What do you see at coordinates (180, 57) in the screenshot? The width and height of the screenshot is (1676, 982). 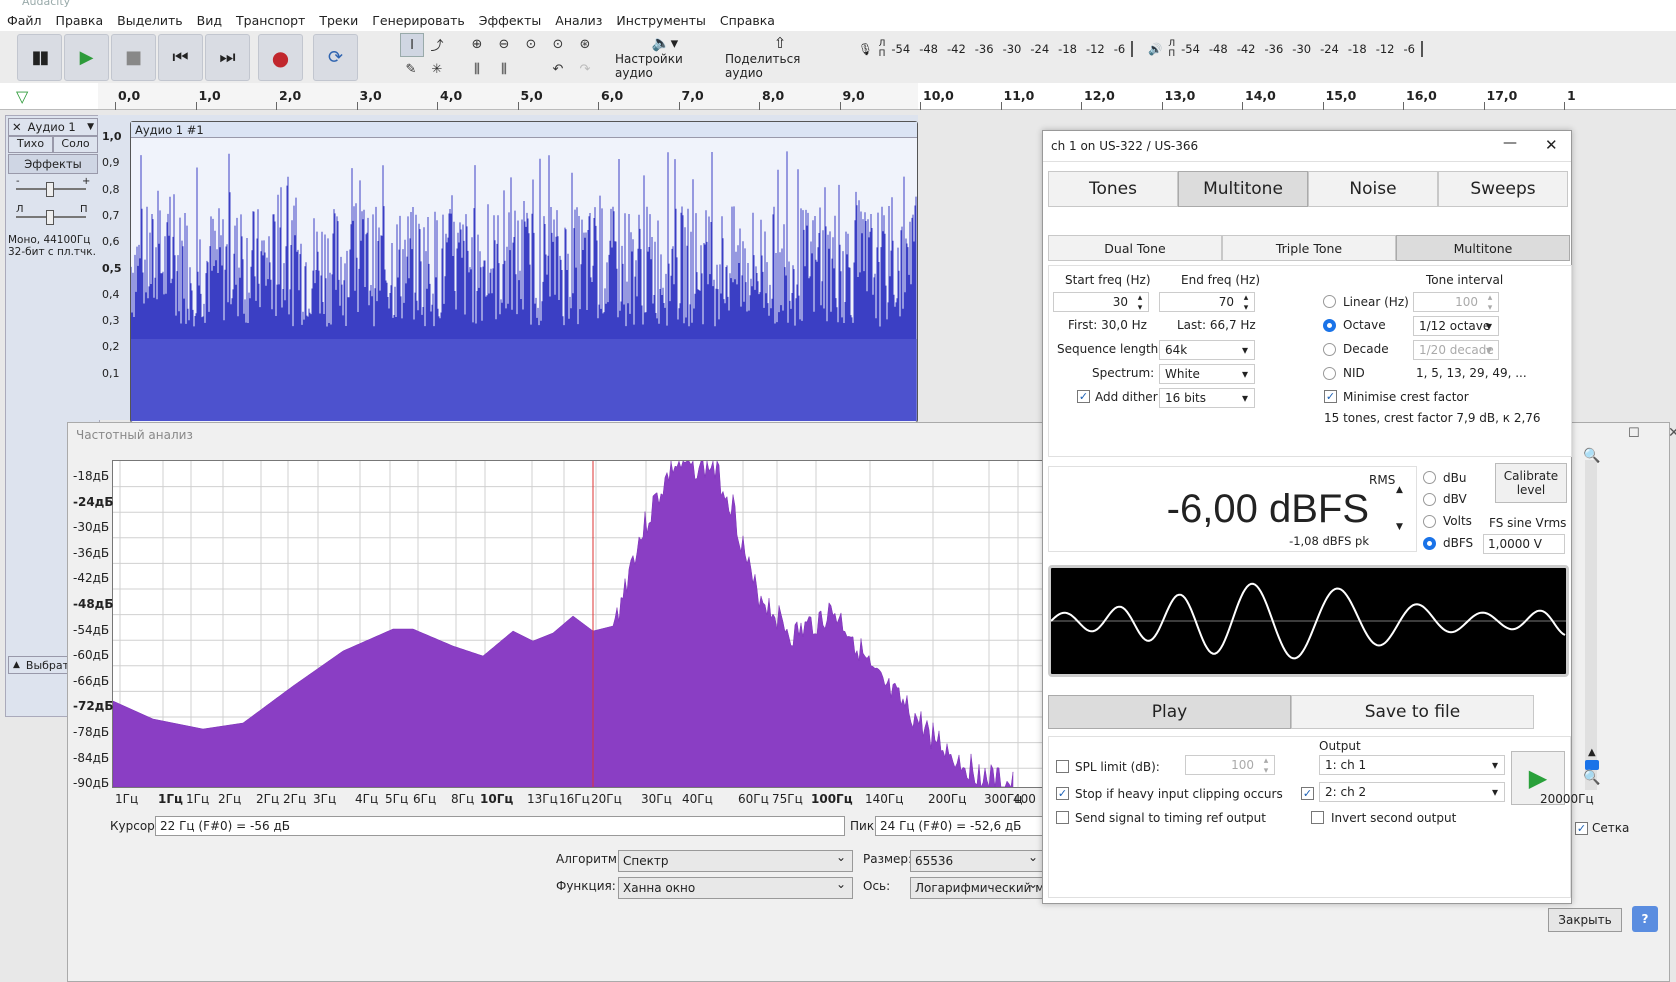 I see `skip-start-button: ⏮` at bounding box center [180, 57].